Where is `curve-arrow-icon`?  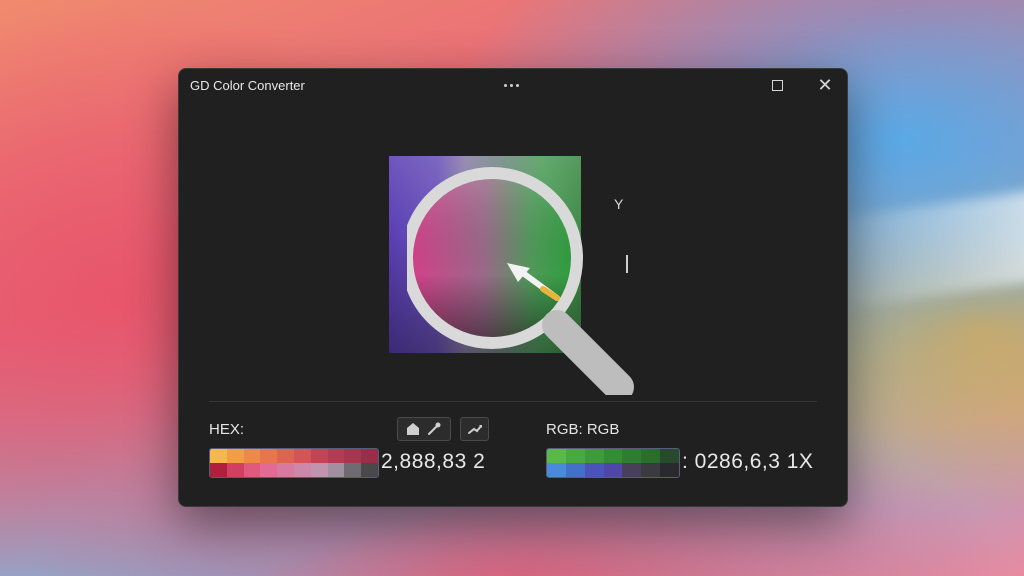
curve-arrow-icon is located at coordinates (474, 429).